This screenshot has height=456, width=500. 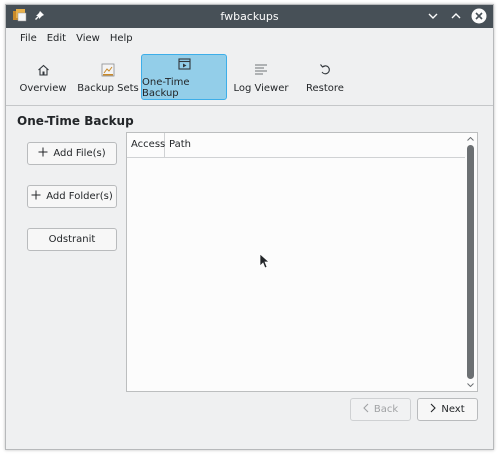 What do you see at coordinates (88, 38) in the screenshot?
I see `menu-view: View` at bounding box center [88, 38].